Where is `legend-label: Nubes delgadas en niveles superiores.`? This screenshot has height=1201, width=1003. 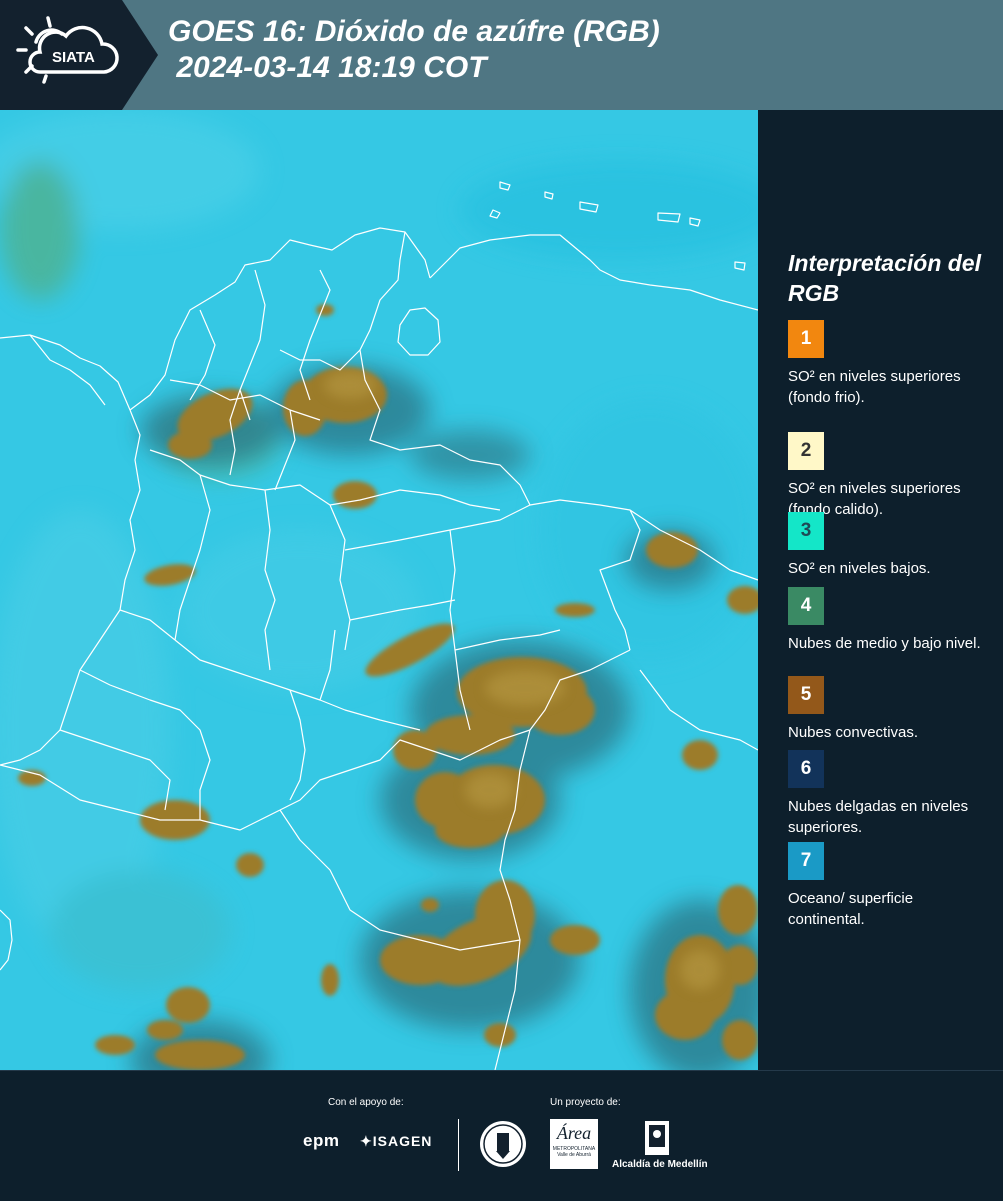 legend-label: Nubes delgadas en niveles superiores. is located at coordinates (878, 817).